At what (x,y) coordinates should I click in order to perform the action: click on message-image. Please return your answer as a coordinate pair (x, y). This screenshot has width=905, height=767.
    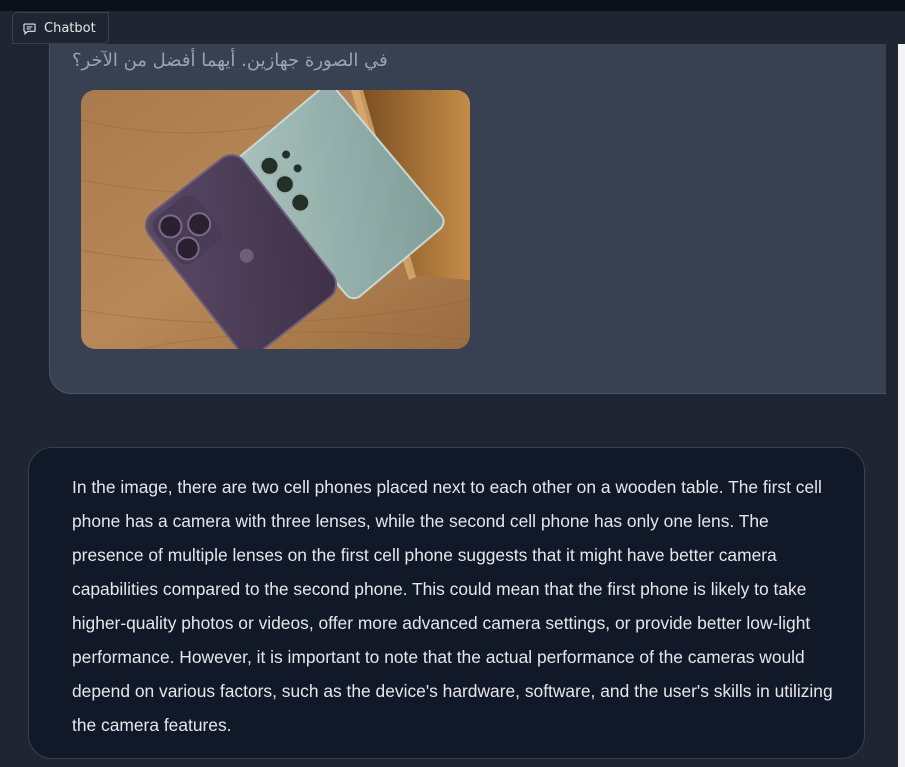
    Looking at the image, I should click on (275, 219).